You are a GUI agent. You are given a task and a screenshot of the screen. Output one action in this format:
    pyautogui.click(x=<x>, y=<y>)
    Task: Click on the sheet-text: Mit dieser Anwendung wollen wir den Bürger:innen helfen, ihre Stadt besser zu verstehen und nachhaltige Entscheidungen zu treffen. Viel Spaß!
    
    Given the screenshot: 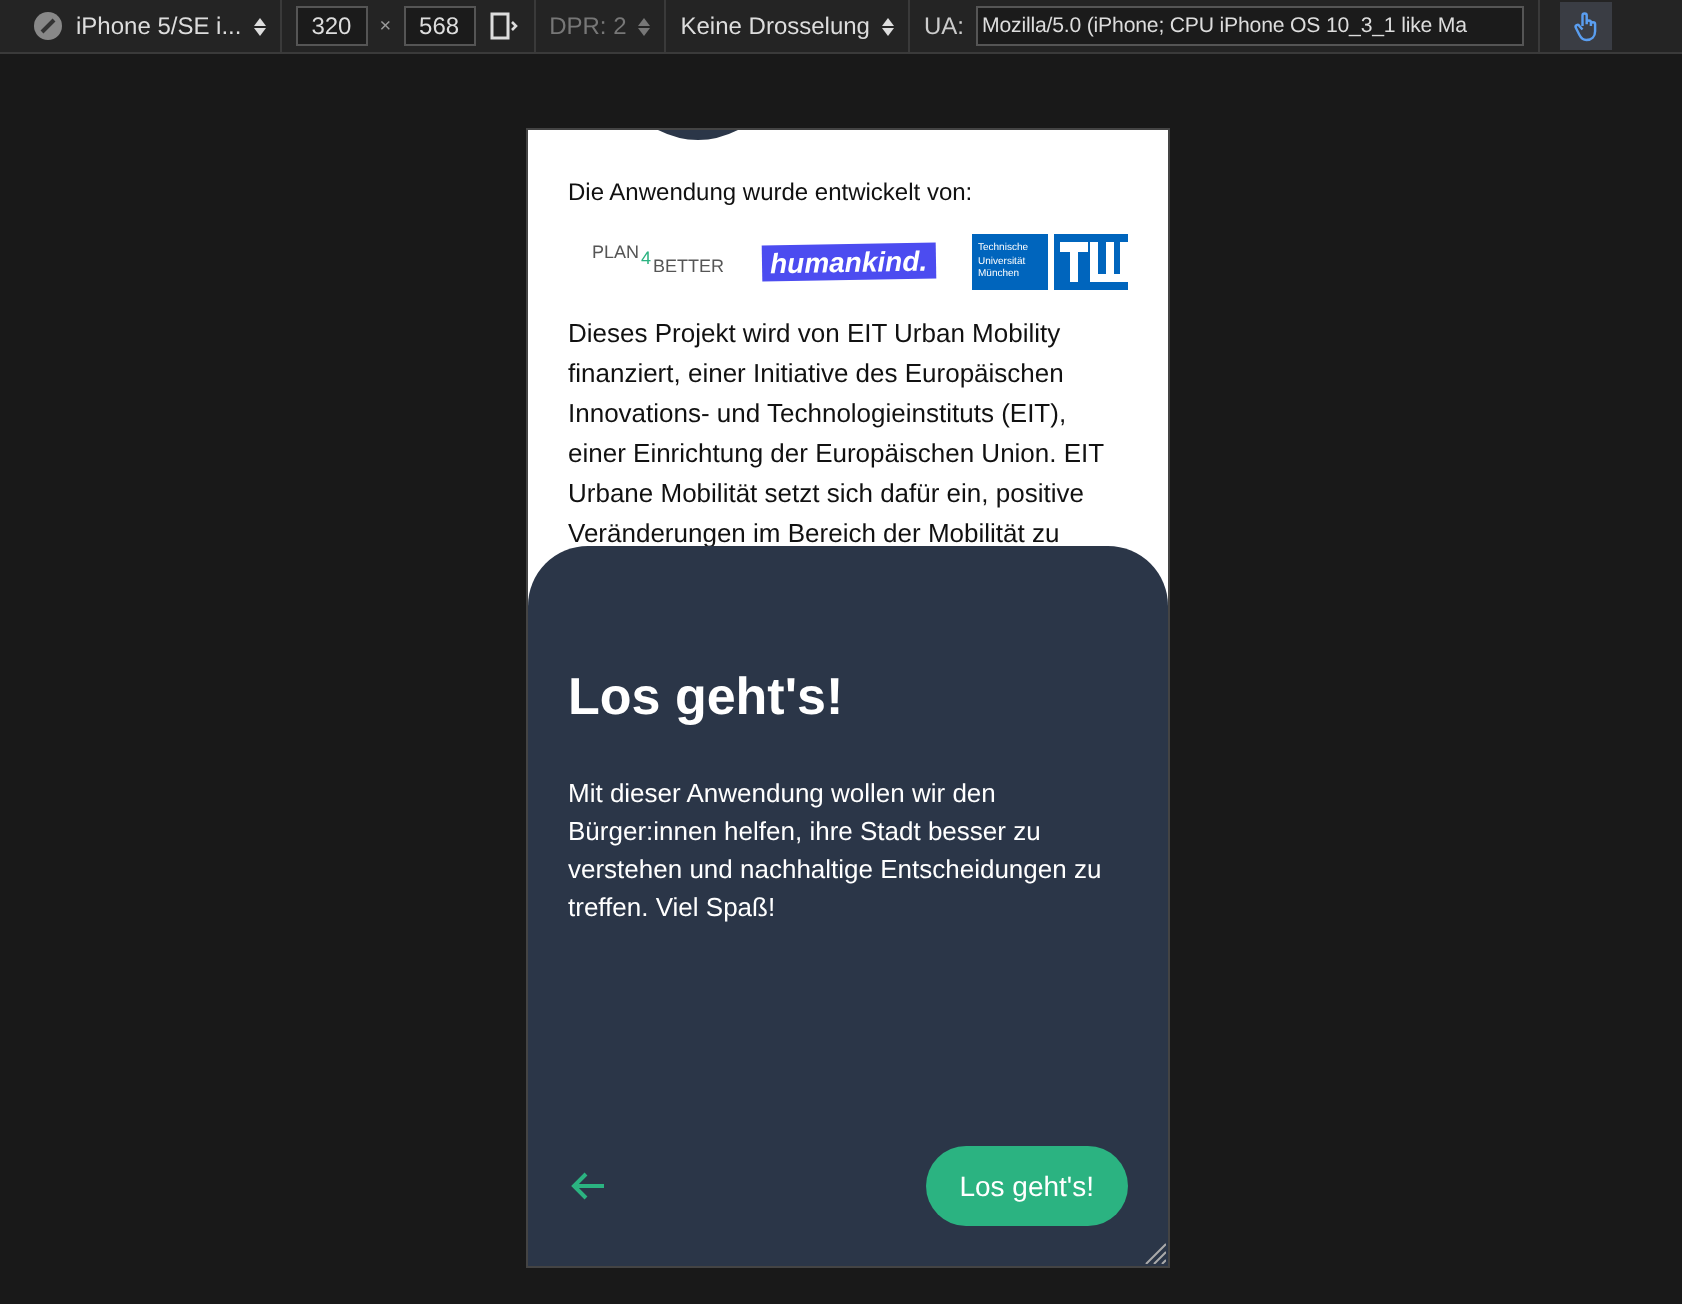 What is the action you would take?
    pyautogui.click(x=836, y=851)
    